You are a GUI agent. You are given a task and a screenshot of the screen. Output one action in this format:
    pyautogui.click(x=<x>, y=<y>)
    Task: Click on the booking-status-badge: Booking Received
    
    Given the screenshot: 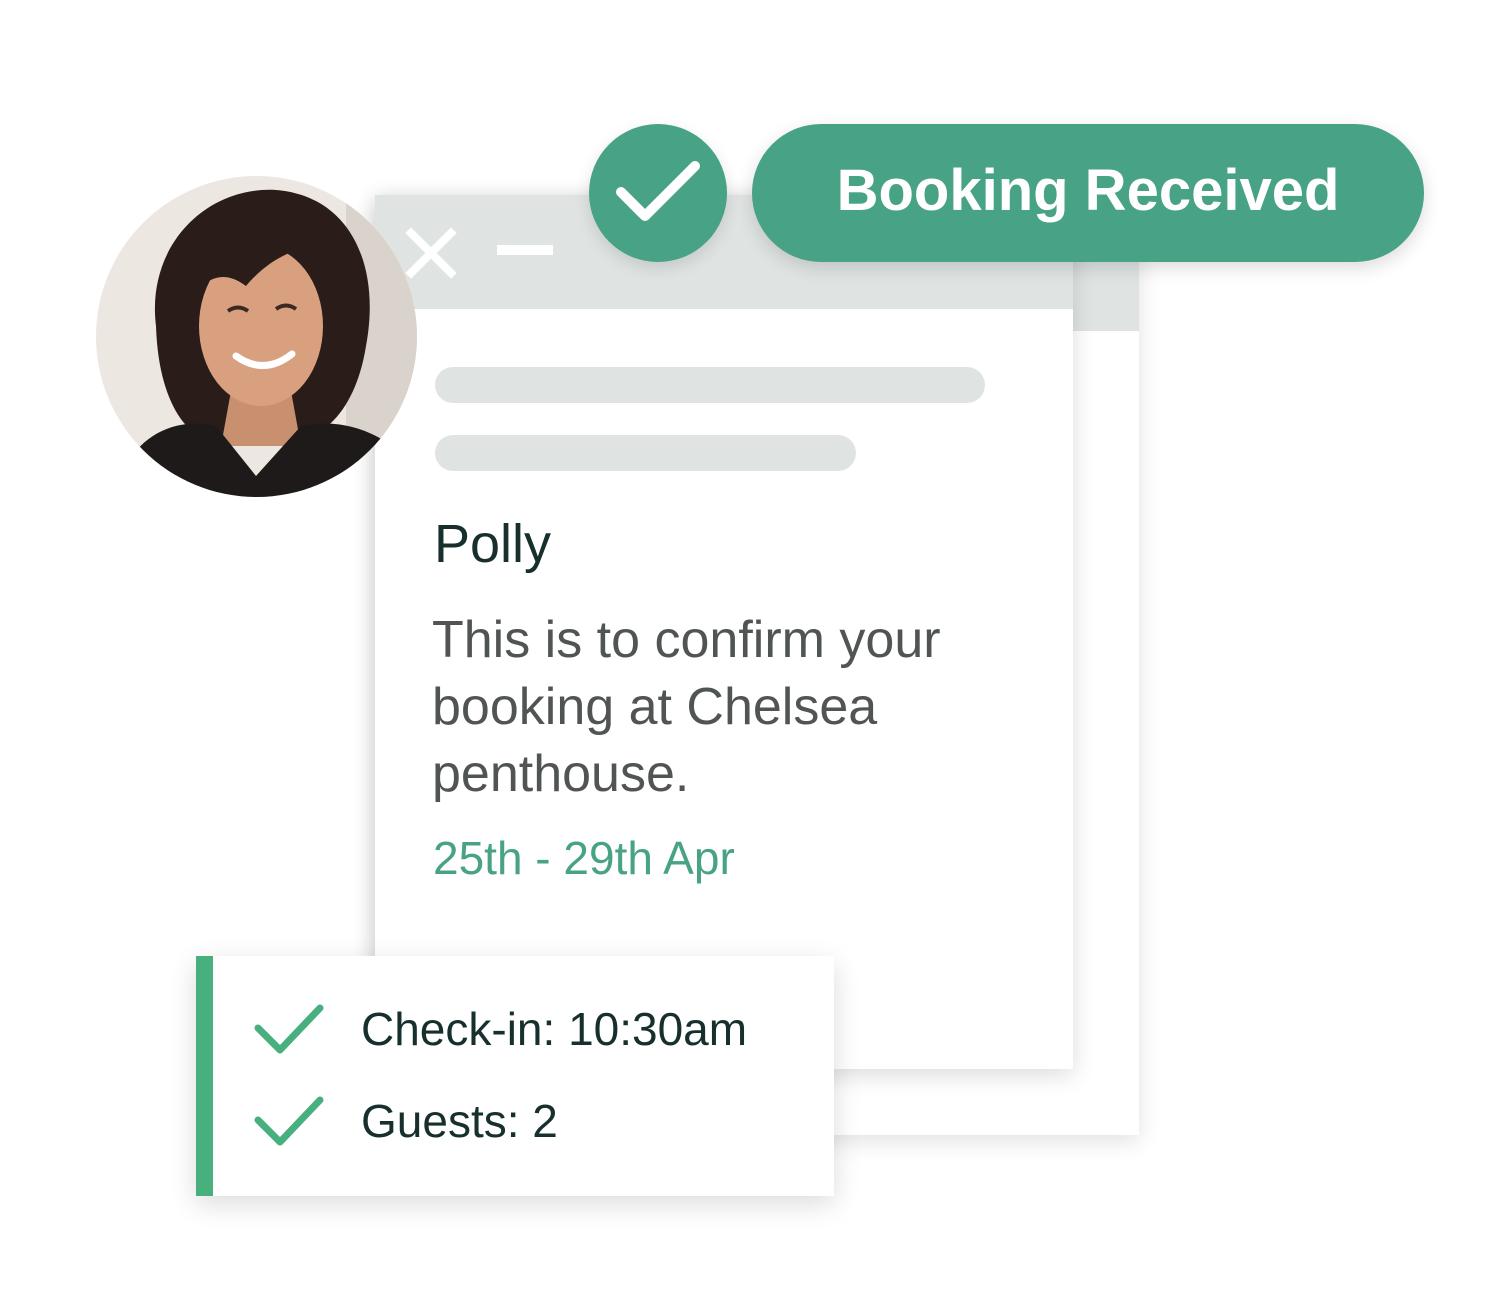 What is the action you would take?
    pyautogui.click(x=1088, y=193)
    